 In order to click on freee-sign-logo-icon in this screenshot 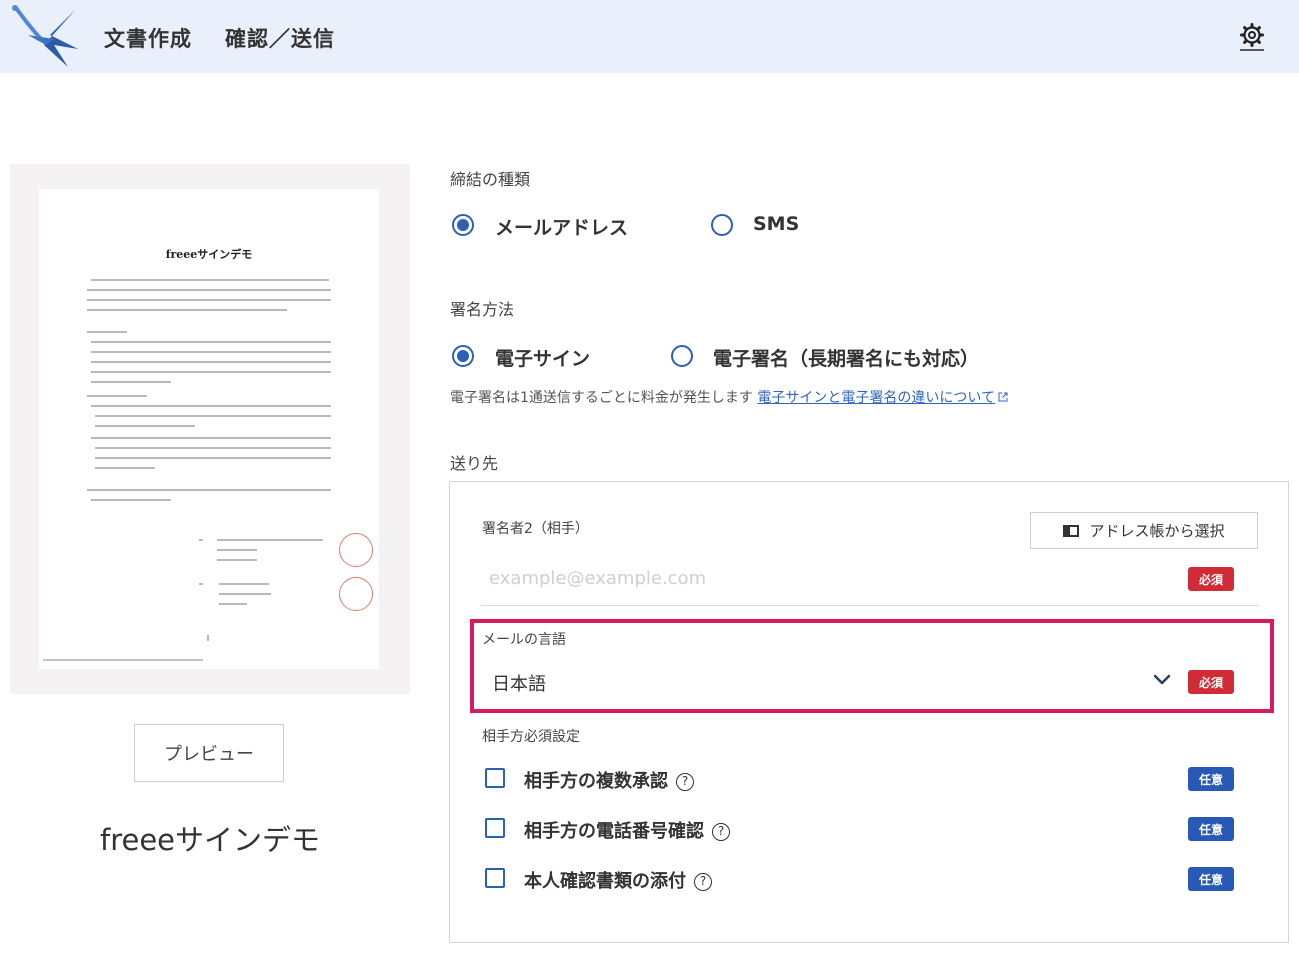, I will do `click(46, 36)`.